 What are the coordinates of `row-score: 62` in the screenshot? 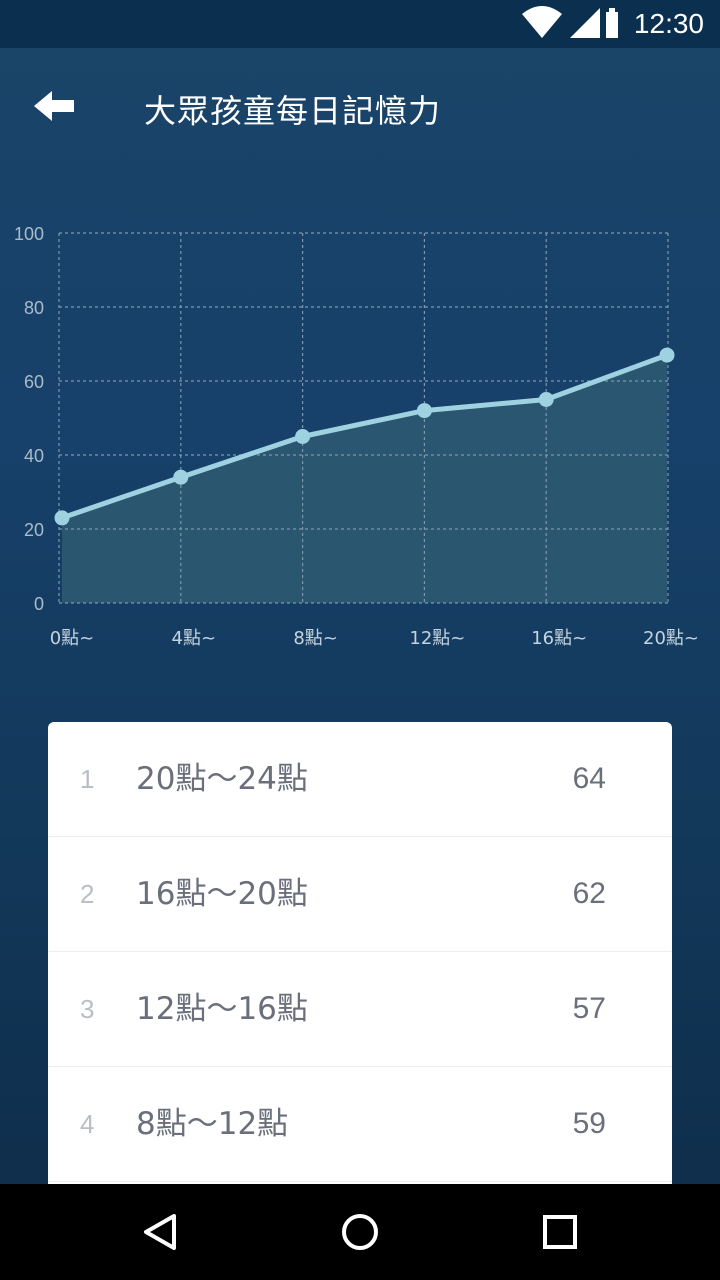 It's located at (589, 893).